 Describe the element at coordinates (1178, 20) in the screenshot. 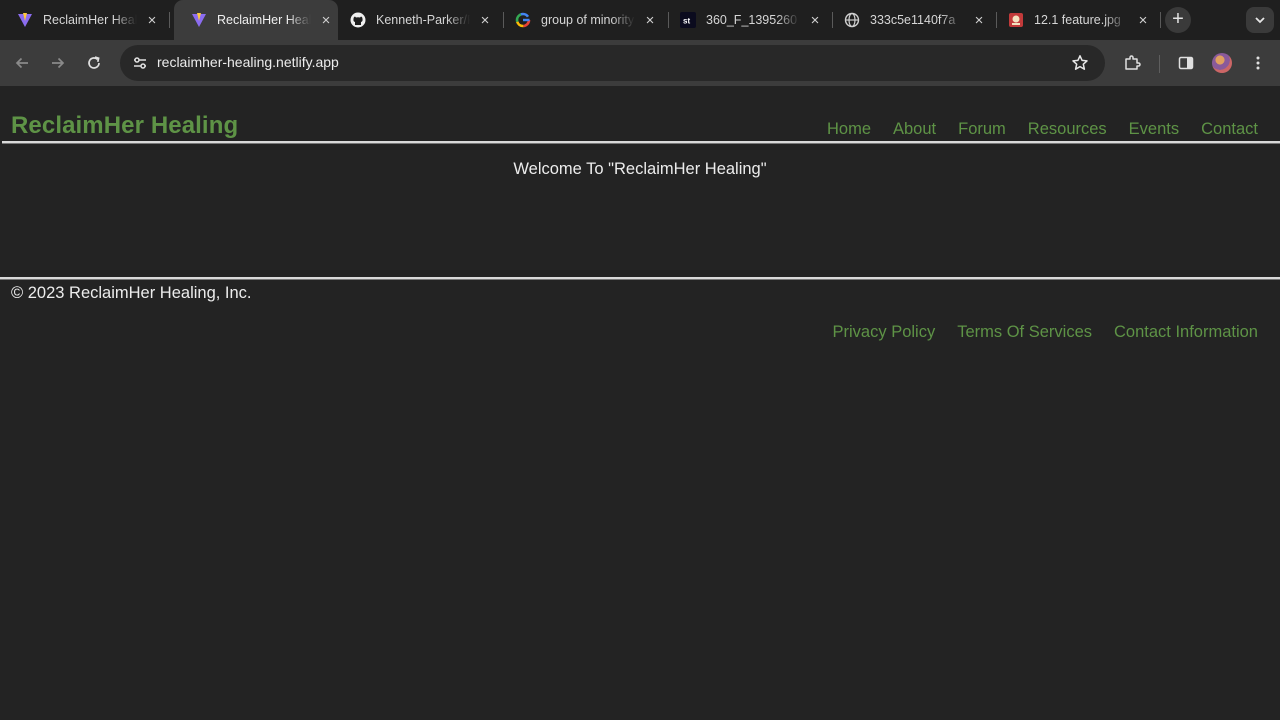

I see `new-tab-button: +` at that location.